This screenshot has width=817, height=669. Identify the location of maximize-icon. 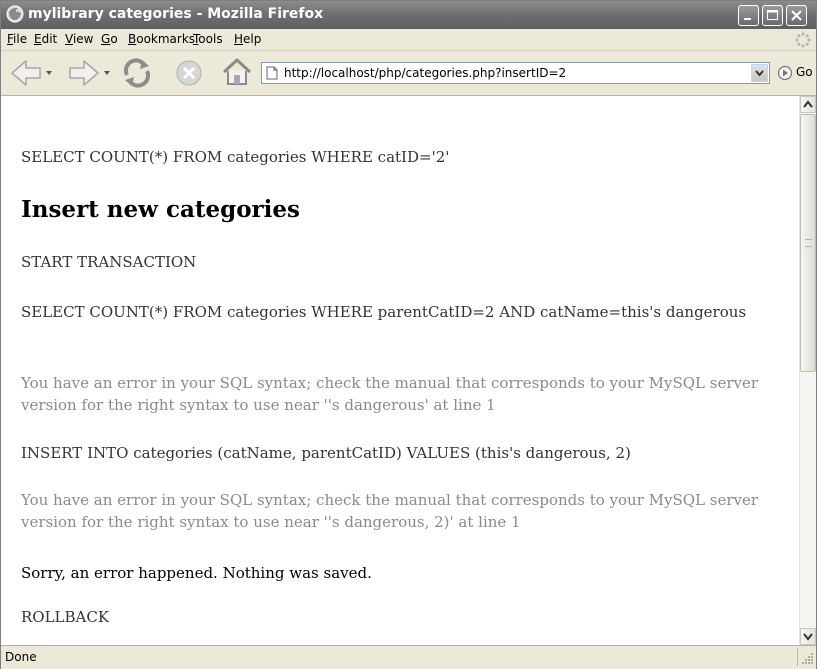
(772, 15).